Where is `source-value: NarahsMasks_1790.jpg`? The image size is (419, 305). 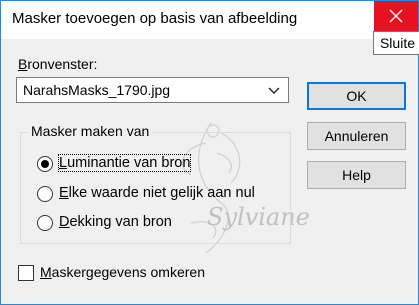
source-value: NarahsMasks_1790.jpg is located at coordinates (97, 90).